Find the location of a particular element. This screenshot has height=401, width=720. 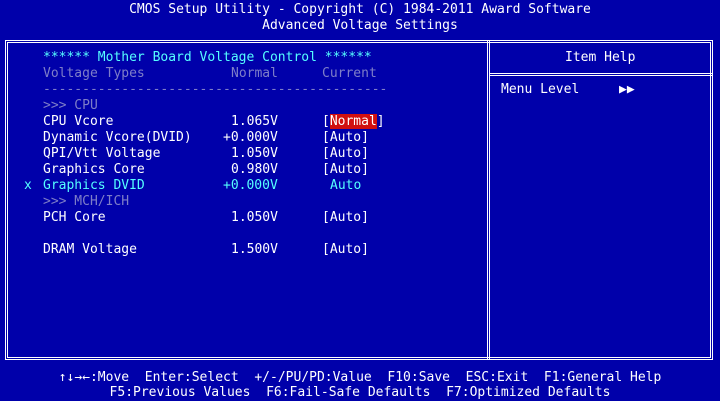

setting-label: PCH Core is located at coordinates (74, 217).